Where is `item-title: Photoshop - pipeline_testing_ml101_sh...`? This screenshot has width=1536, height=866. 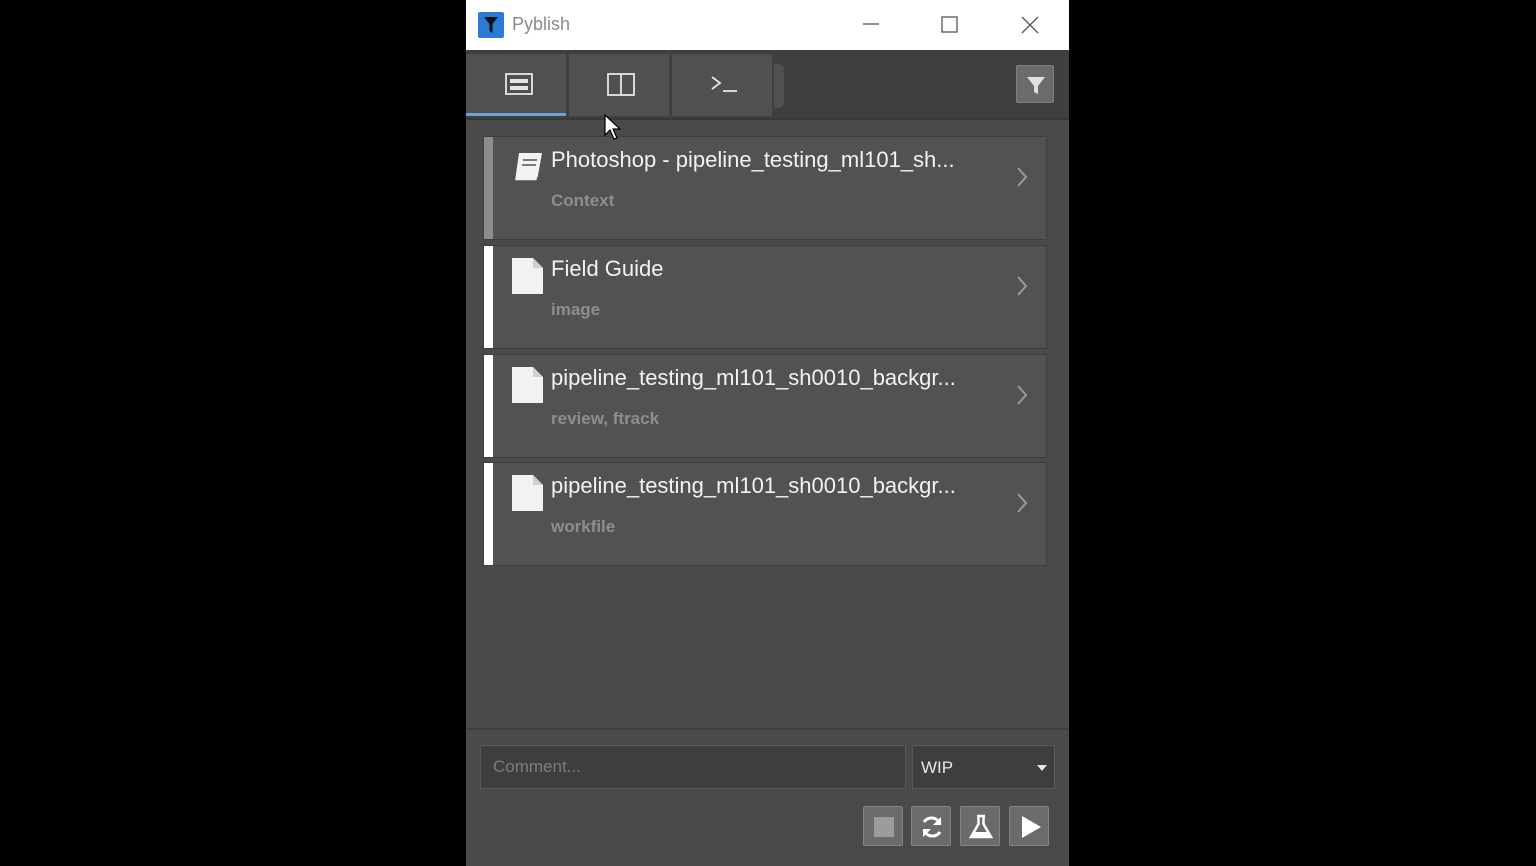
item-title: Photoshop - pipeline_testing_ml101_sh... is located at coordinates (753, 159).